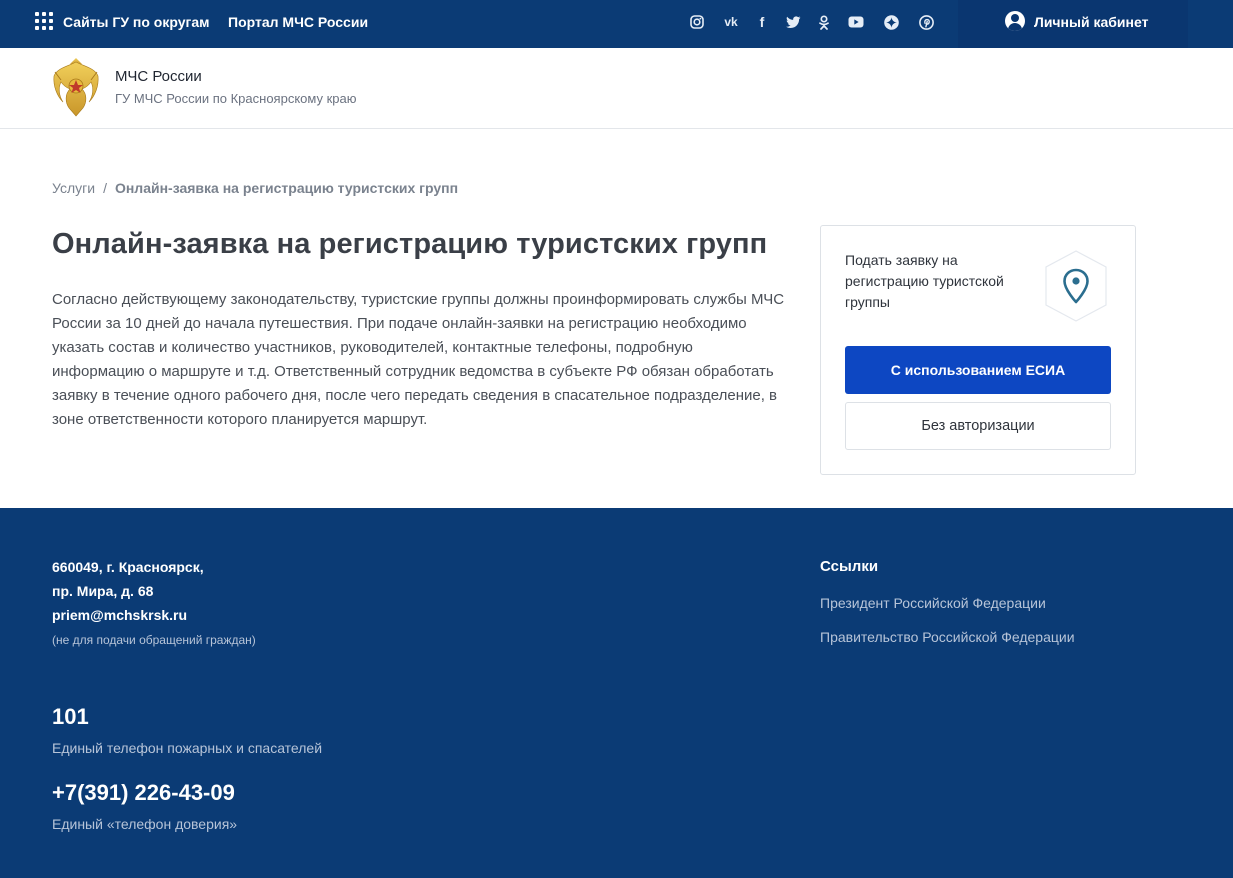 The height and width of the screenshot is (878, 1233). What do you see at coordinates (762, 22) in the screenshot?
I see `facebook-icon: f` at bounding box center [762, 22].